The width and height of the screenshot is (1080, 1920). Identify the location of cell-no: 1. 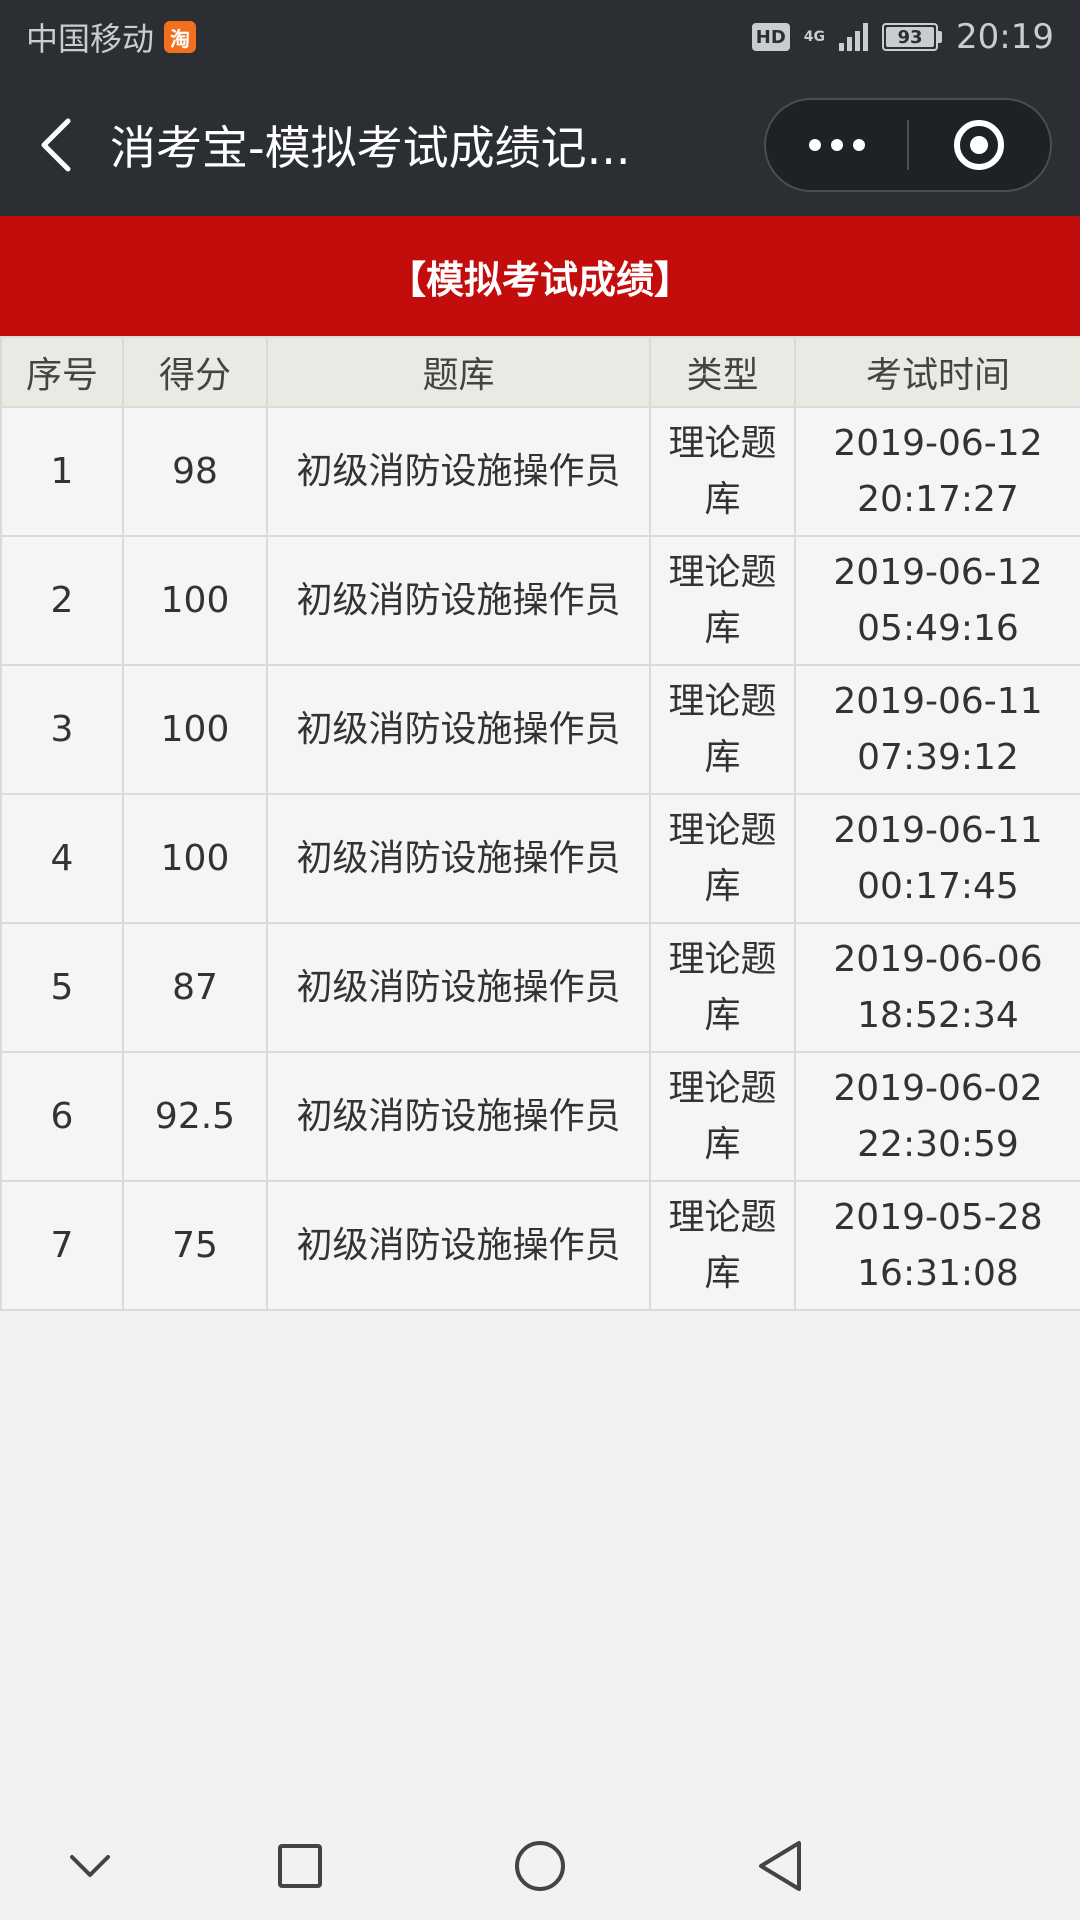
(62, 471).